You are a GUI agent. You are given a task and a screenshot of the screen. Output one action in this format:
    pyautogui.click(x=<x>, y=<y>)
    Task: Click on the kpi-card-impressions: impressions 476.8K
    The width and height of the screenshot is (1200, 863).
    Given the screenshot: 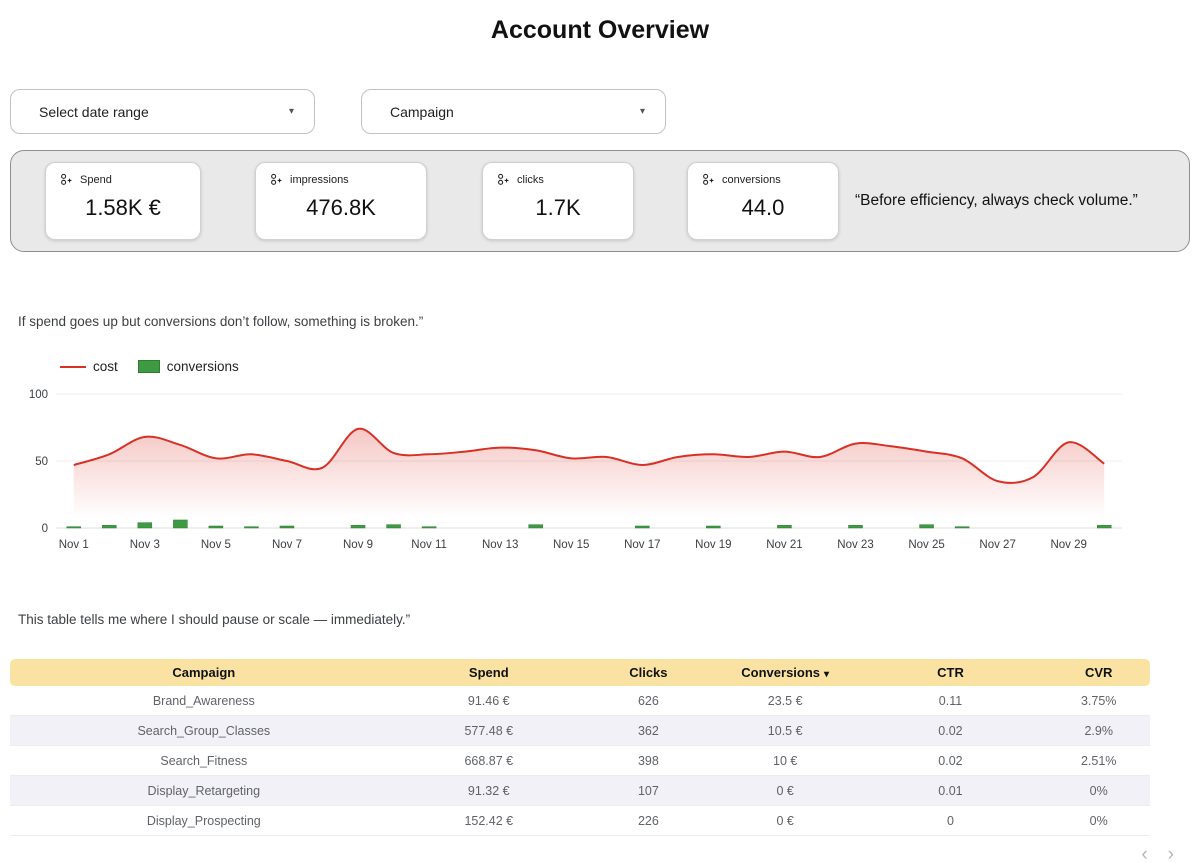 What is the action you would take?
    pyautogui.click(x=341, y=201)
    